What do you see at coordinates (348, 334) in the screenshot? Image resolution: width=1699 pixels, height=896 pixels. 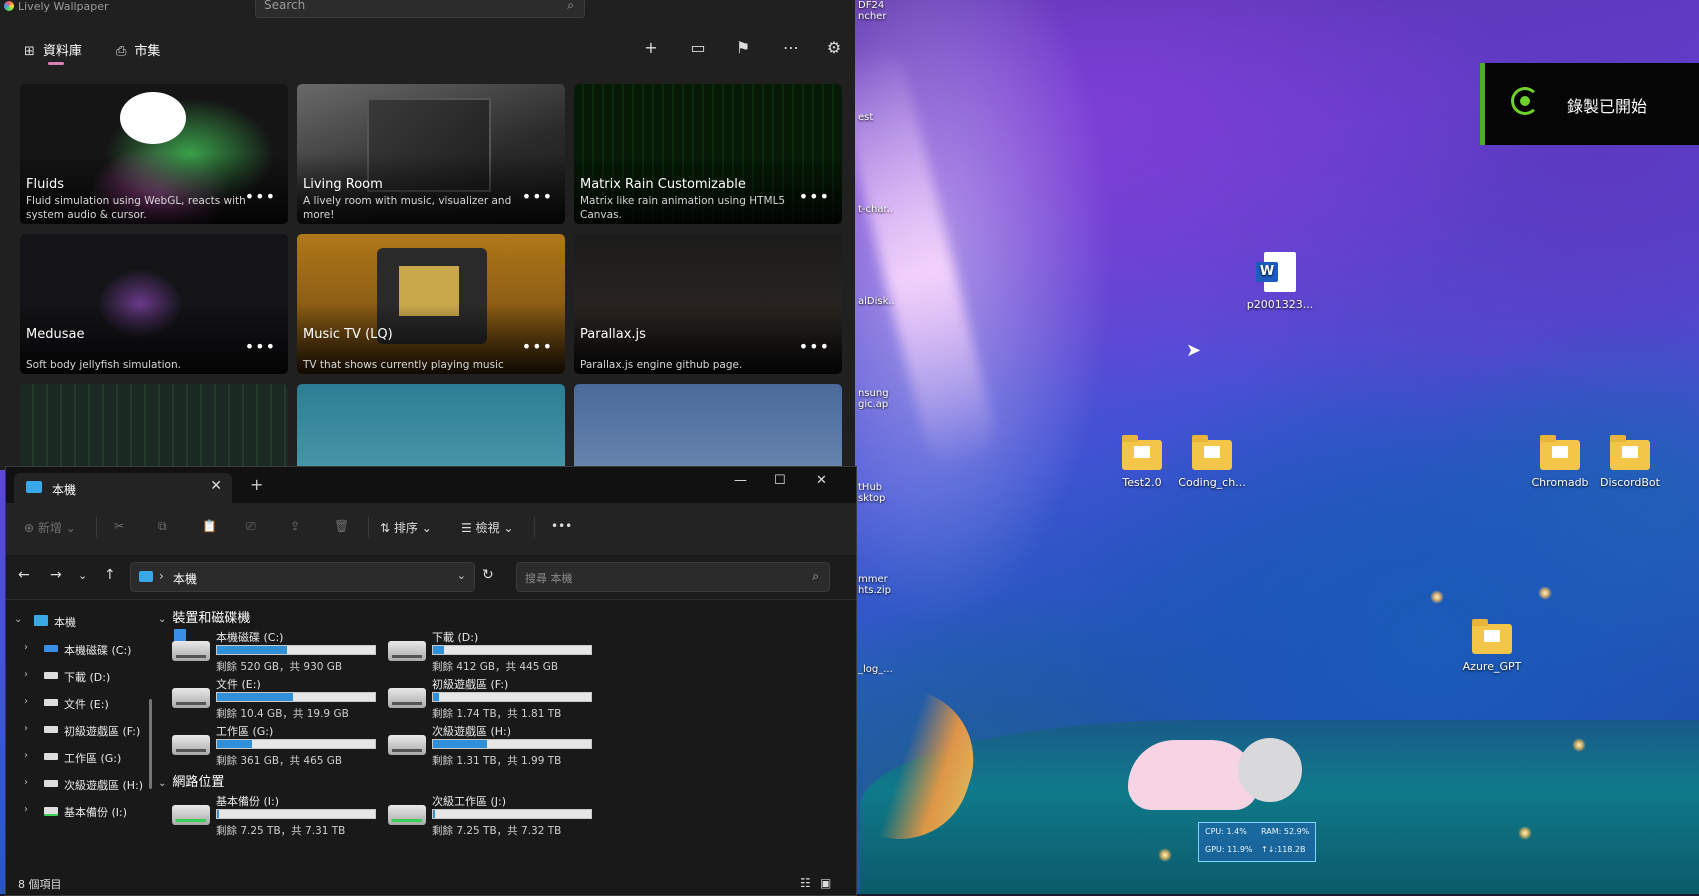 I see `wallpaper-title: Music TV (LQ)` at bounding box center [348, 334].